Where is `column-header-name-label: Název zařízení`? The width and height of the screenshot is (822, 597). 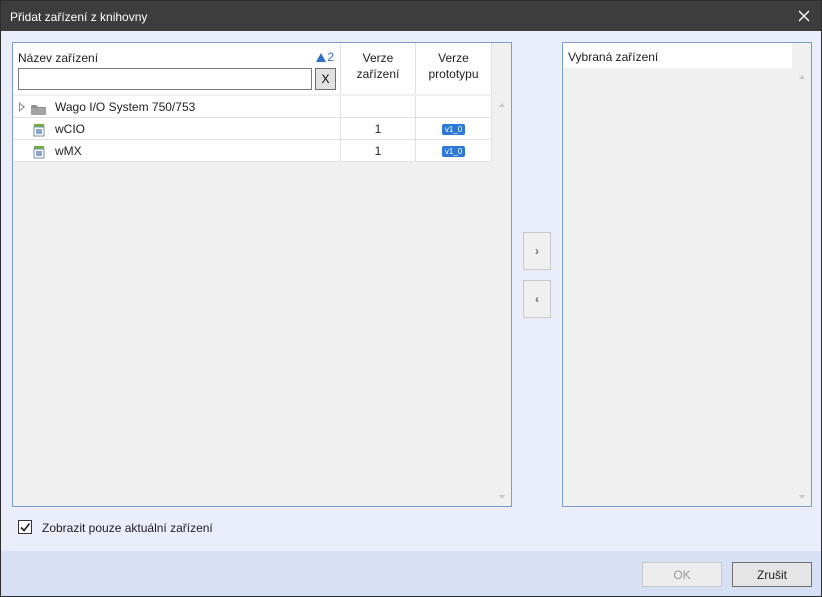 column-header-name-label: Název zařízení is located at coordinates (58, 58).